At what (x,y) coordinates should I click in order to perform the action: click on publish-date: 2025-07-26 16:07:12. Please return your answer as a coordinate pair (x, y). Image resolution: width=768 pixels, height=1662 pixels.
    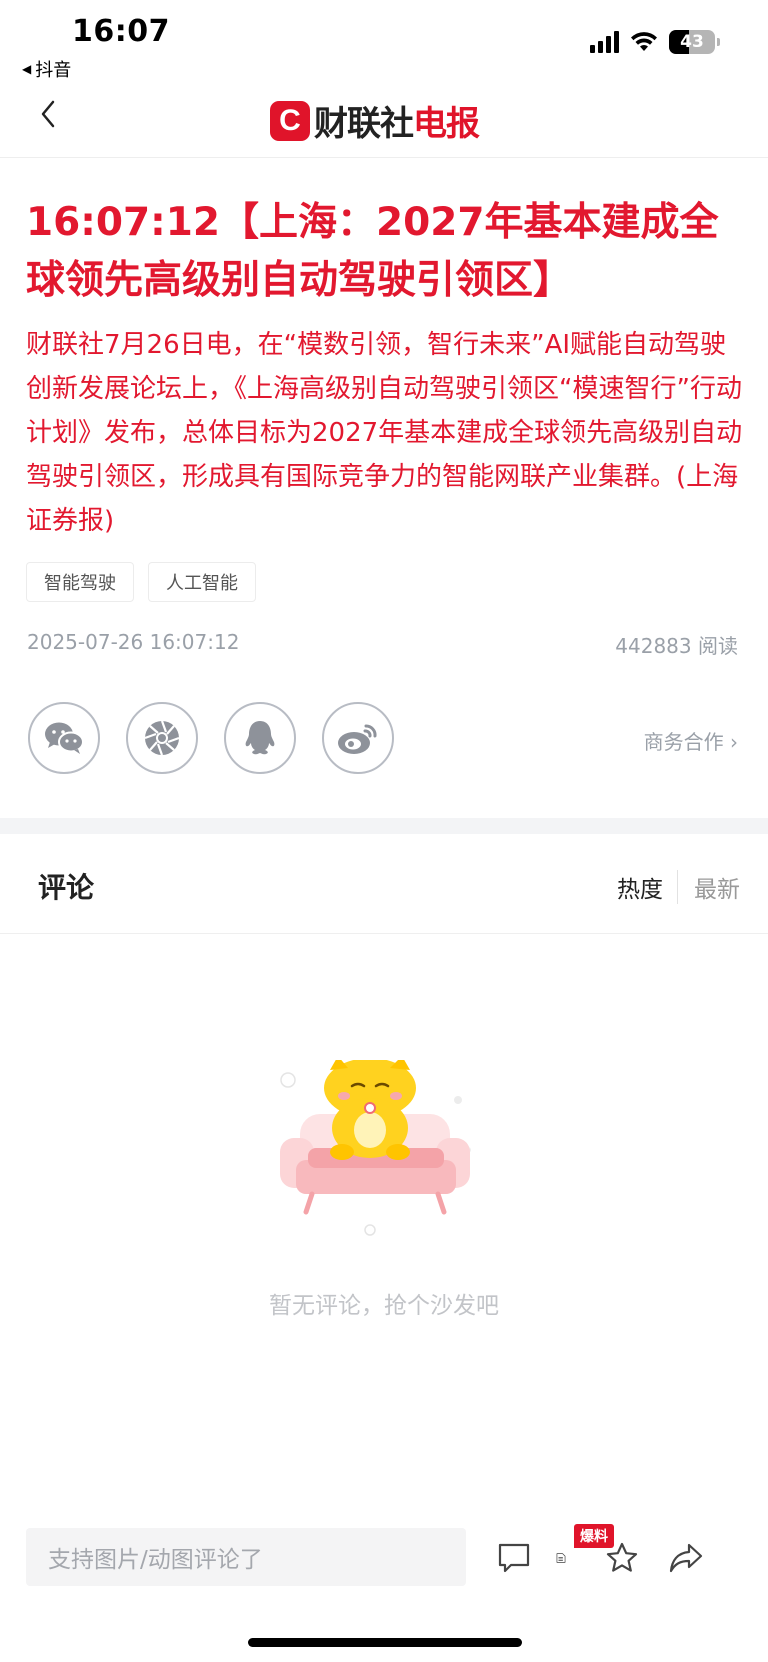
    Looking at the image, I should click on (133, 642).